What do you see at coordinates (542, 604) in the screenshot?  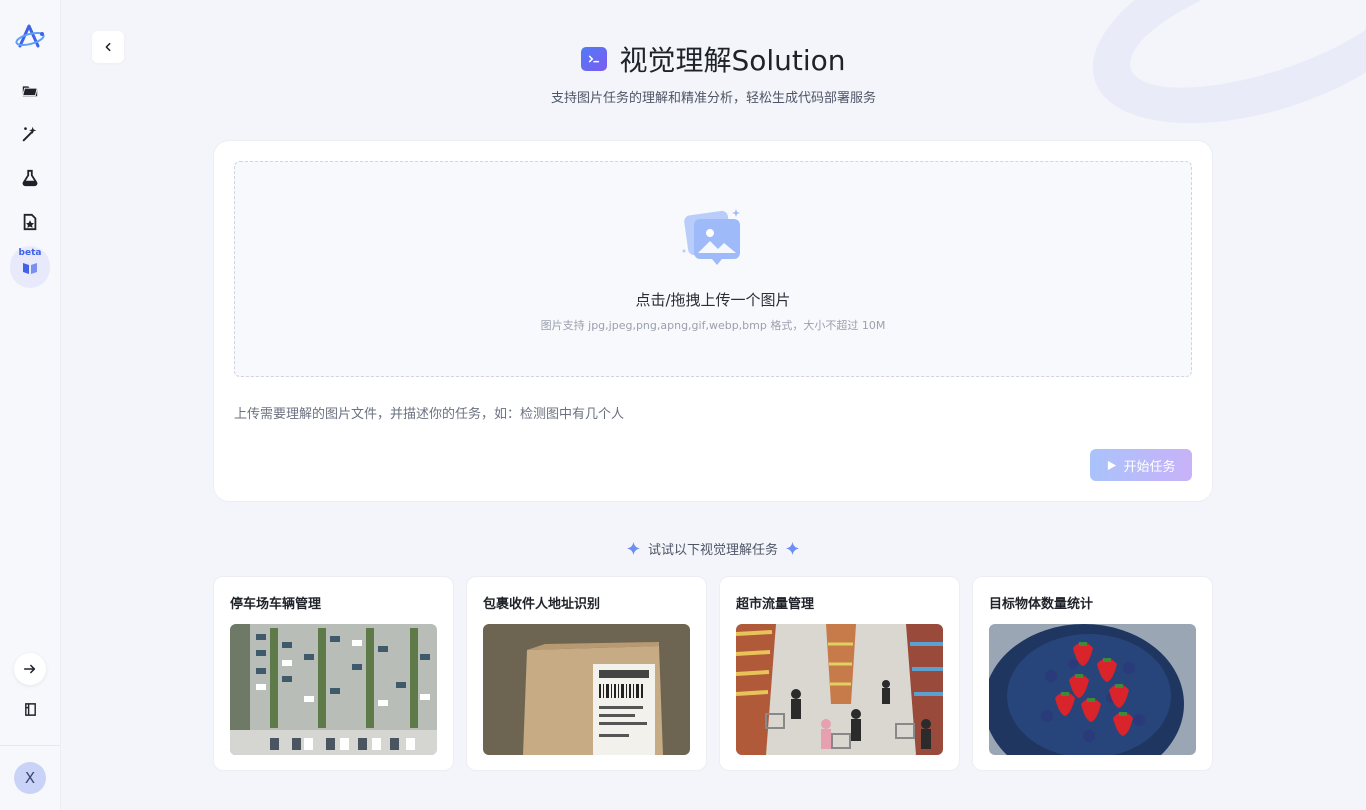 I see `sample-card-title: 包裹收件人地址识别` at bounding box center [542, 604].